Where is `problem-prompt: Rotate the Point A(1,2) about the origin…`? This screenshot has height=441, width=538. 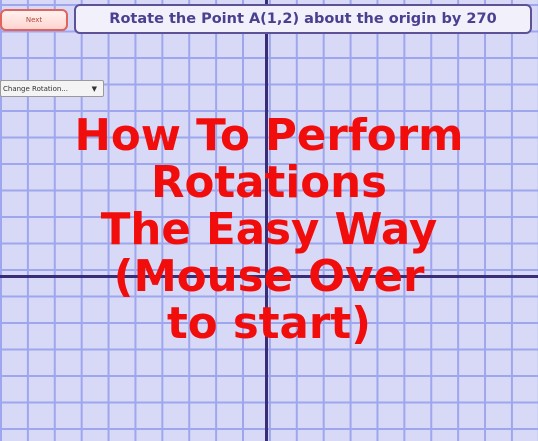
problem-prompt: Rotate the Point A(1,2) about the origin… is located at coordinates (303, 19).